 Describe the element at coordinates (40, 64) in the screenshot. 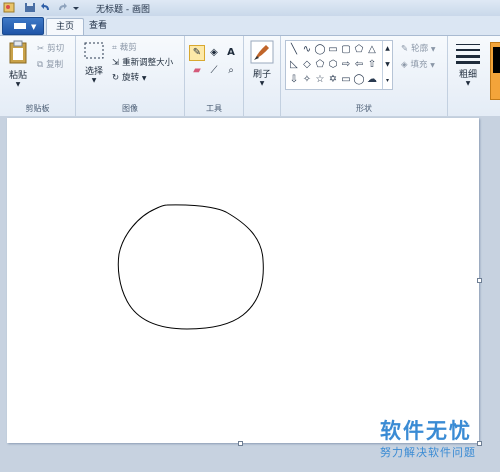

I see `copy-icon: ⧉` at that location.